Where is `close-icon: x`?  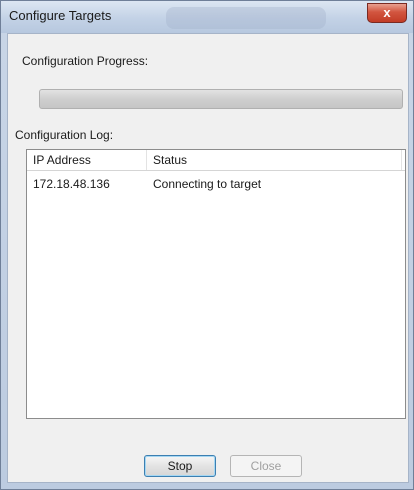 close-icon: x is located at coordinates (387, 12).